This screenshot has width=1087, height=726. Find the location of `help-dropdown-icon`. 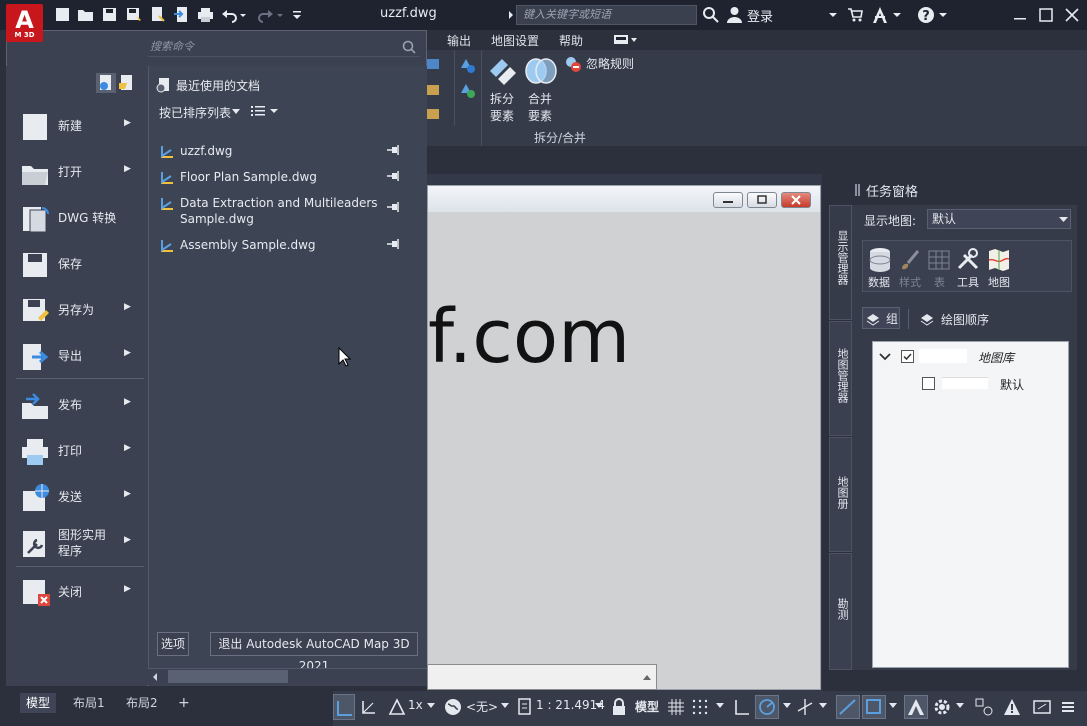

help-dropdown-icon is located at coordinates (943, 15).